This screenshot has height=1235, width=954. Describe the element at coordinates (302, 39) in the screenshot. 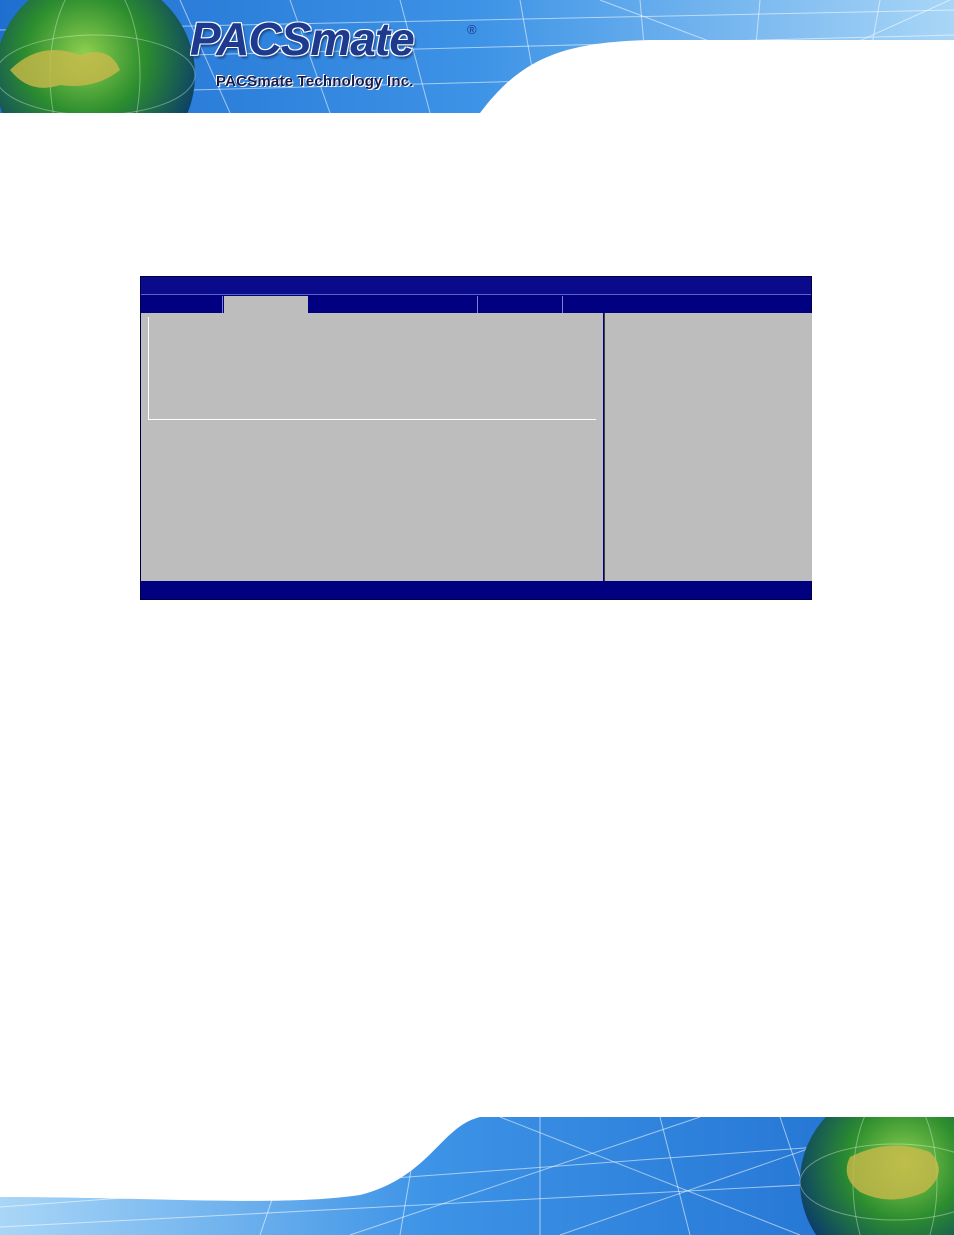

I see `brand-logo-text: PACSmate` at that location.